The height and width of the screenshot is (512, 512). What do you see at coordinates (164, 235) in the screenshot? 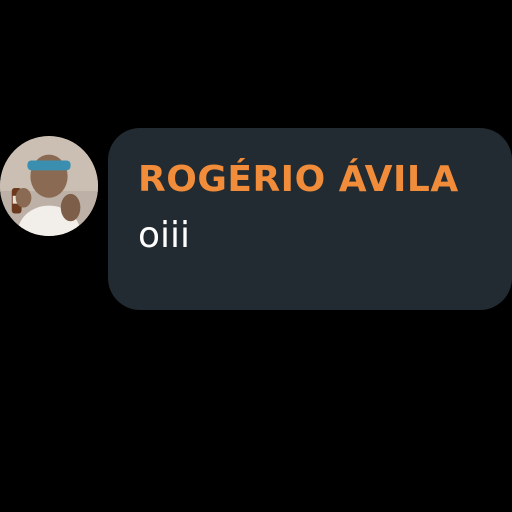
I see `message-text: oiii` at bounding box center [164, 235].